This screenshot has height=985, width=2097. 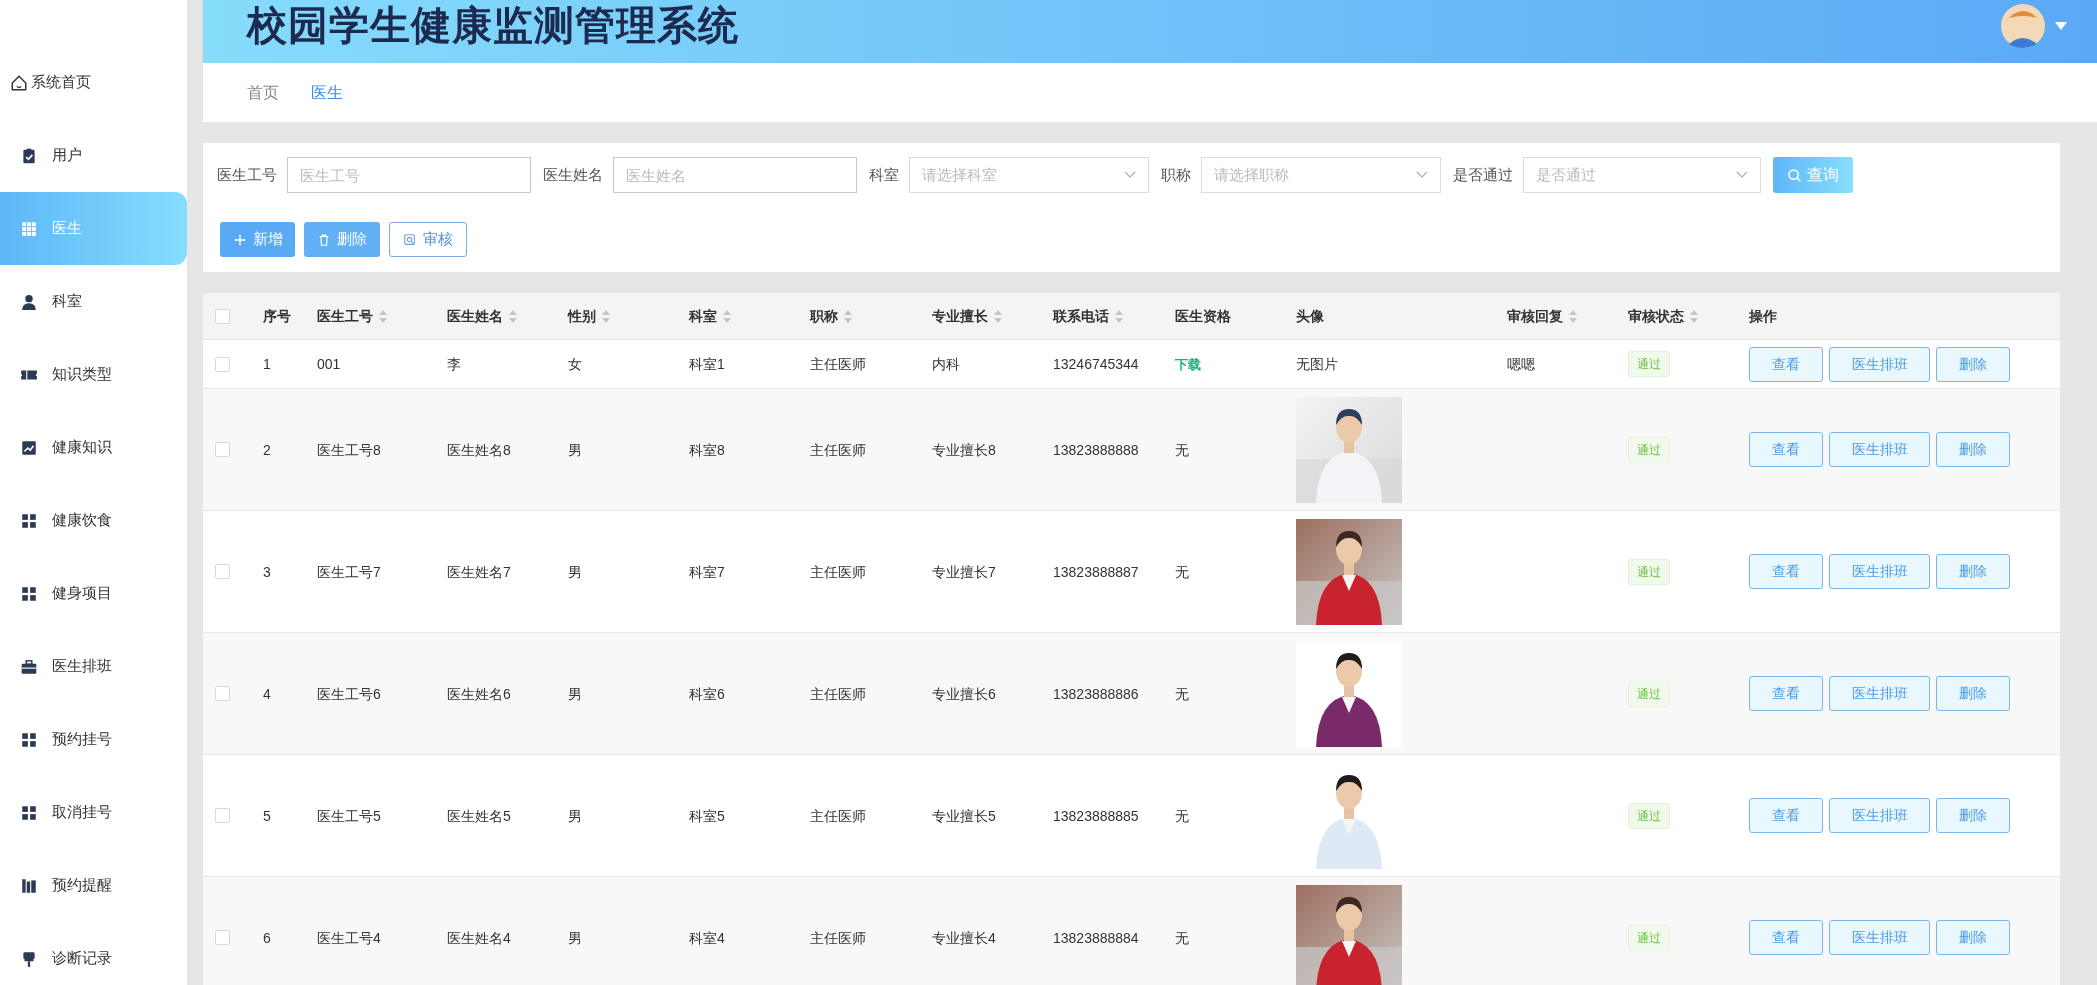 What do you see at coordinates (428, 239) in the screenshot?
I see `review-button: 审核` at bounding box center [428, 239].